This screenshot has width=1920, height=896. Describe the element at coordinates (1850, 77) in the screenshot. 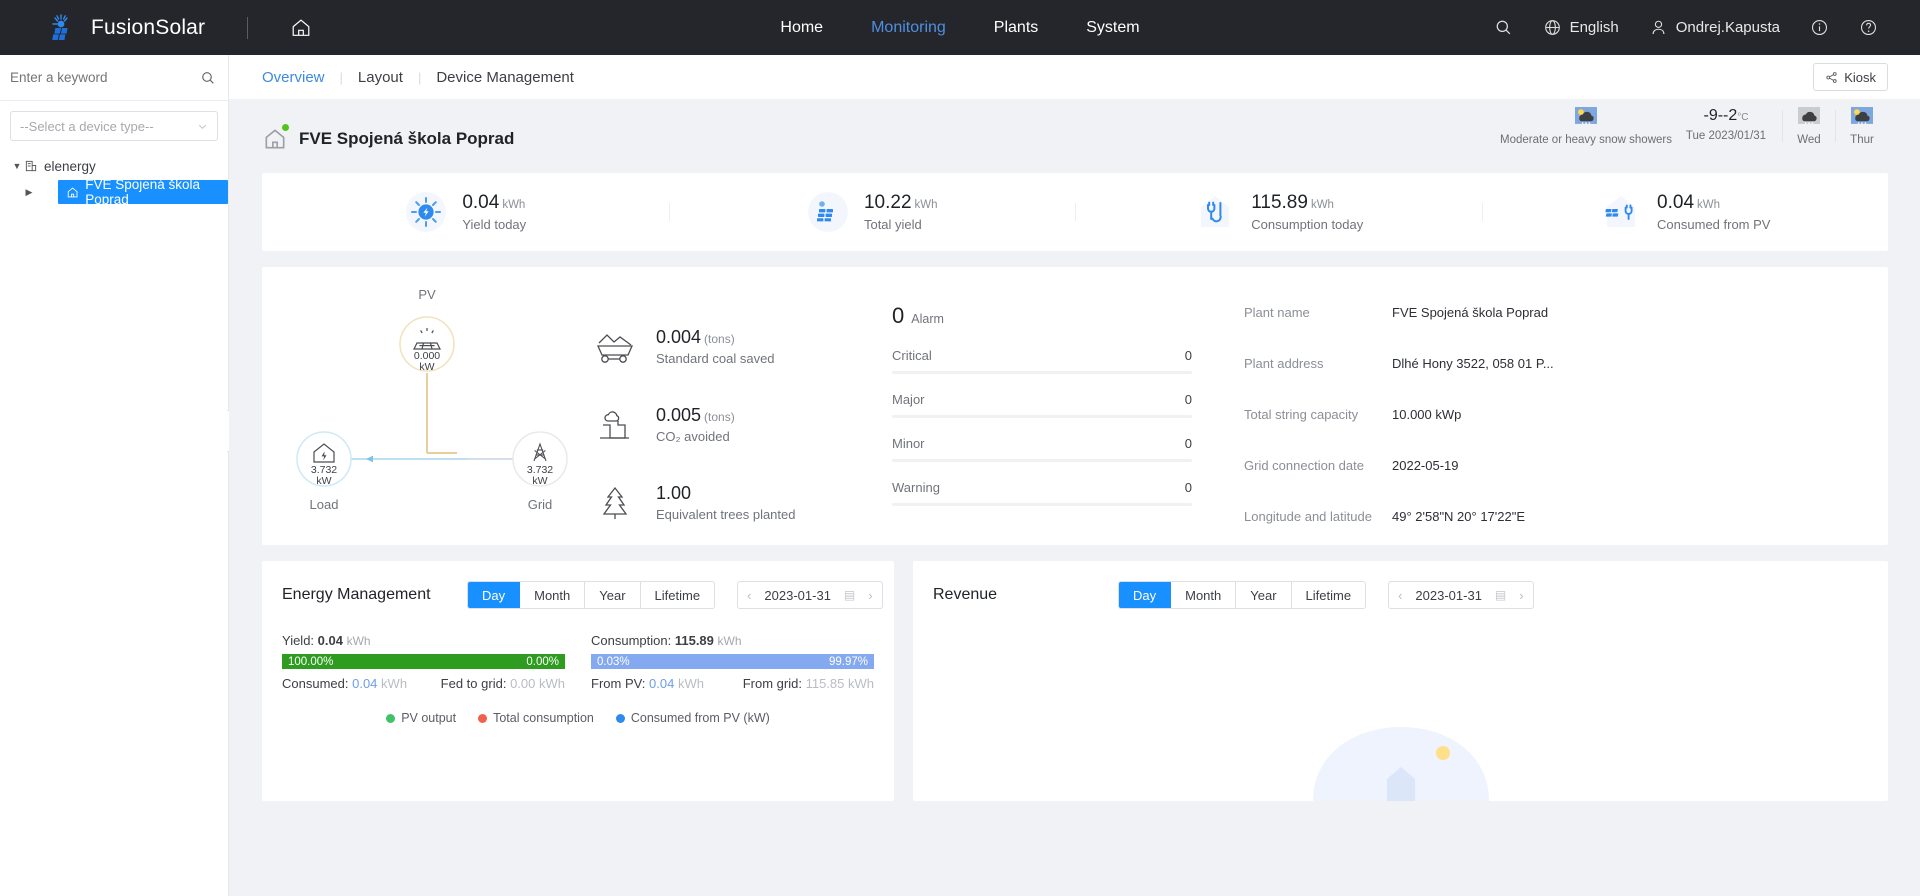

I see `kiosk-button: Kiosk` at that location.